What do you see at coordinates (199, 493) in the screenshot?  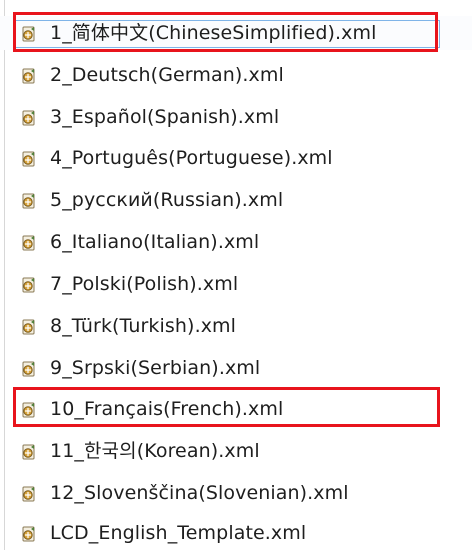 I see `file-name: 12_Slovenščina(Slovenian).xml` at bounding box center [199, 493].